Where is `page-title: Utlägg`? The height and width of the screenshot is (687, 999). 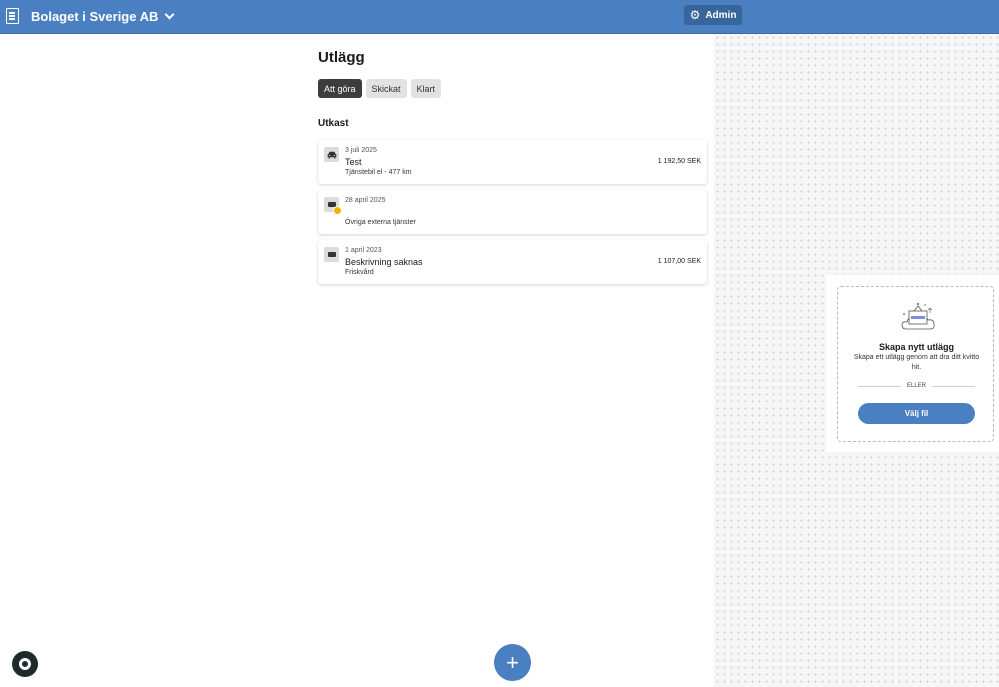
page-title: Utlägg is located at coordinates (341, 57).